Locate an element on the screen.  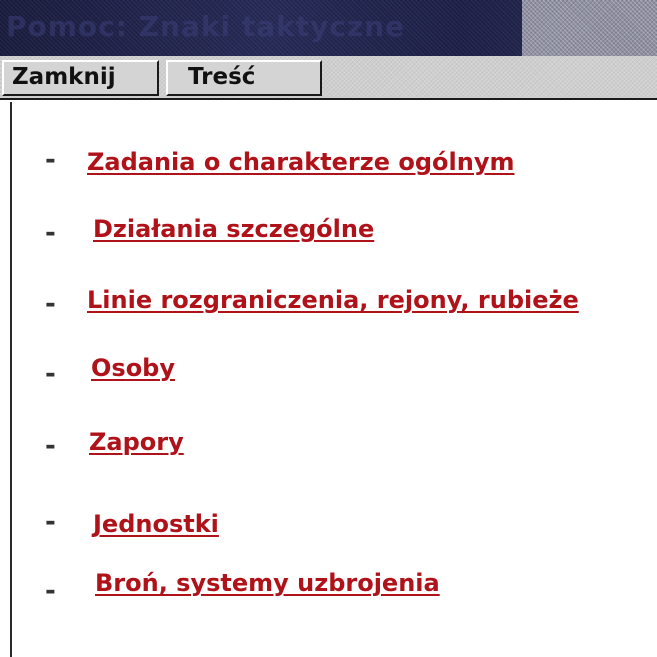
window-title: Pomoc: Znaki taktyczne is located at coordinates (206, 26).